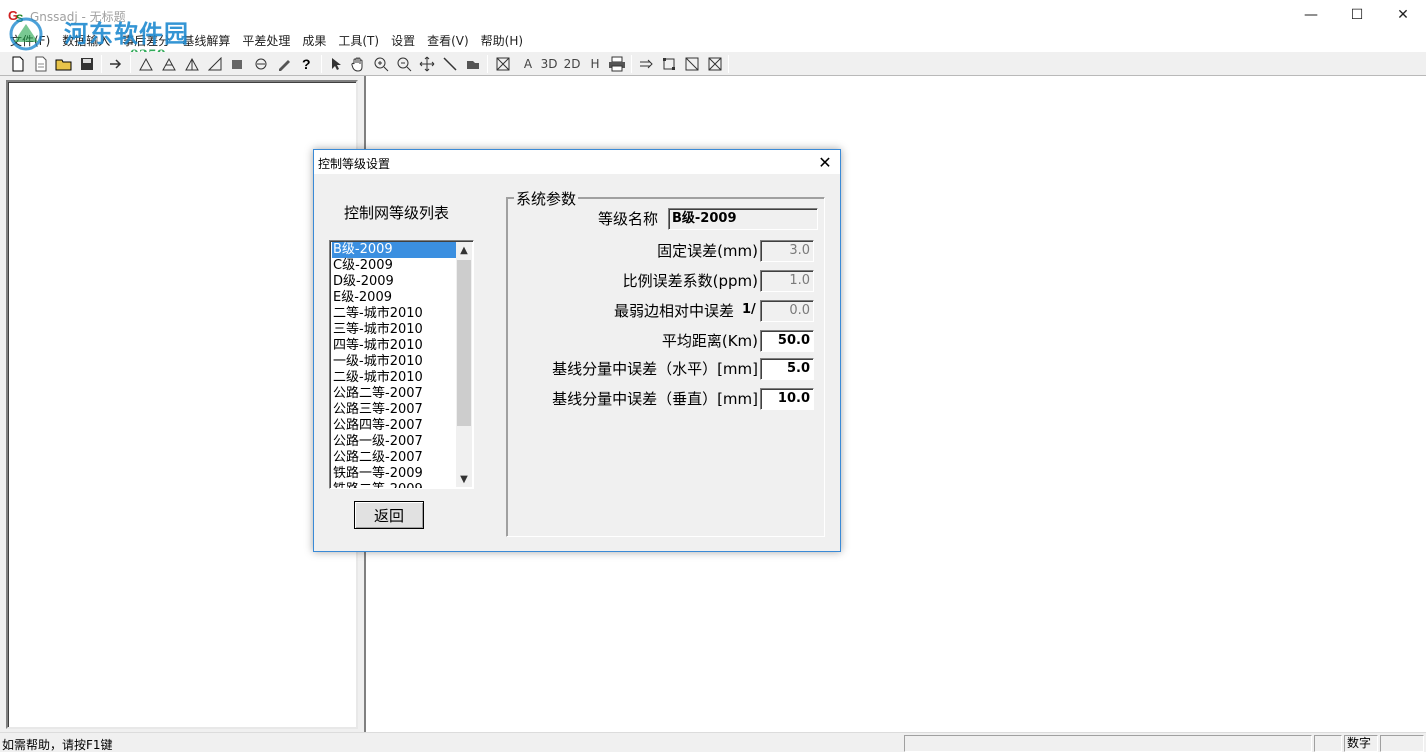 This screenshot has height=752, width=1426. I want to click on baseline-h-label: 基线分量中误差（水平）[mm], so click(655, 369).